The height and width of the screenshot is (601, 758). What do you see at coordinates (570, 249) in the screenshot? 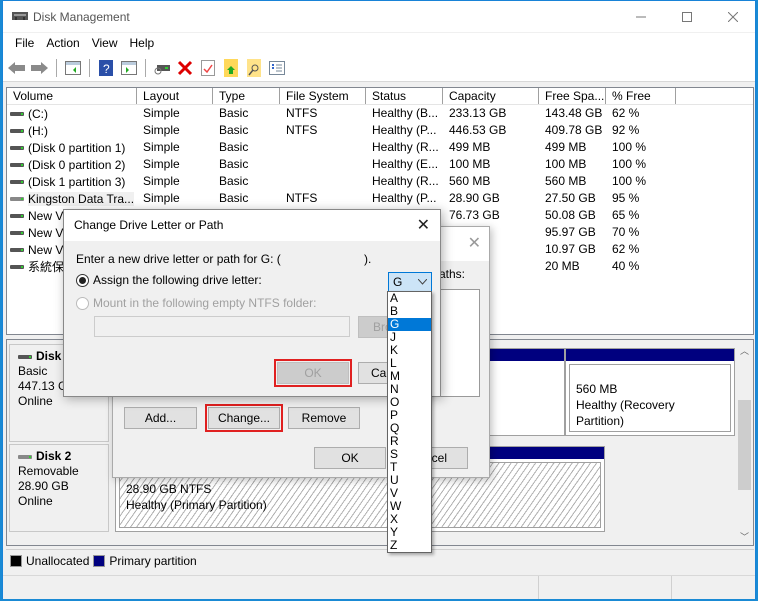
I see `cell-free-space: 10.97 GB` at bounding box center [570, 249].